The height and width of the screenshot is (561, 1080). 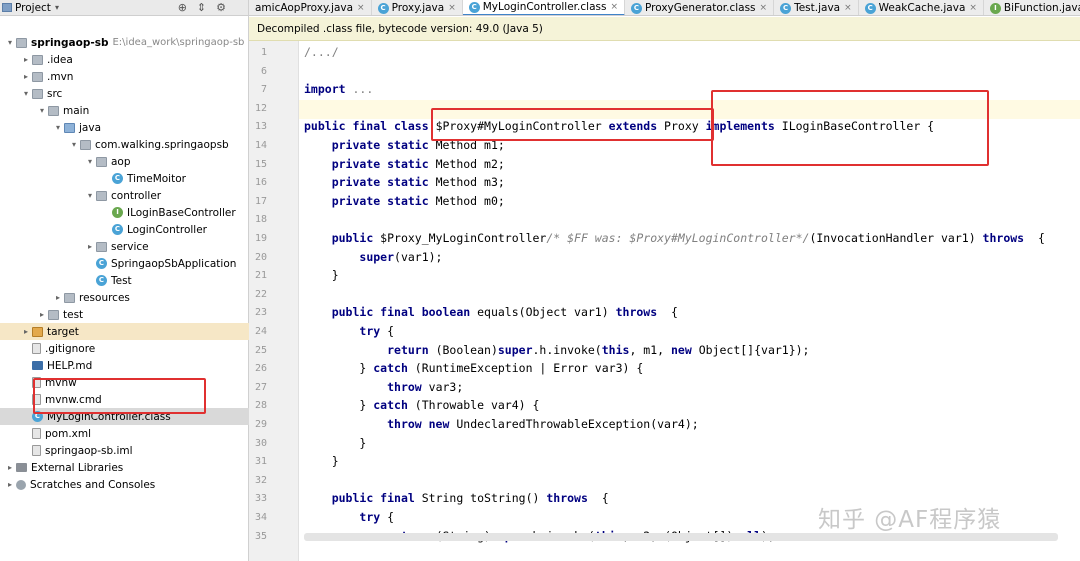 I want to click on tree-item: C LoginController, so click(x=124, y=229).